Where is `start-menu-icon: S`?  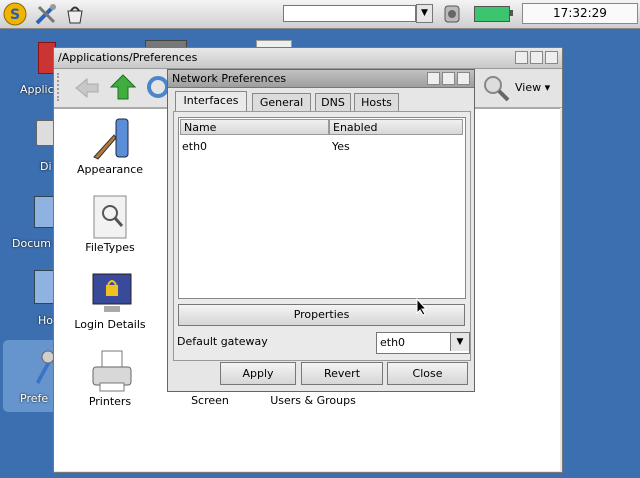 start-menu-icon: S is located at coordinates (15, 14).